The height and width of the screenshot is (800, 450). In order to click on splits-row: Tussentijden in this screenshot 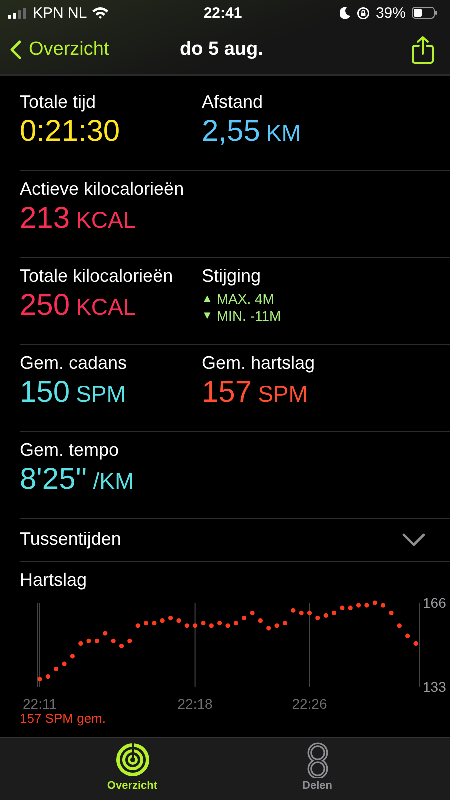, I will do `click(235, 540)`.